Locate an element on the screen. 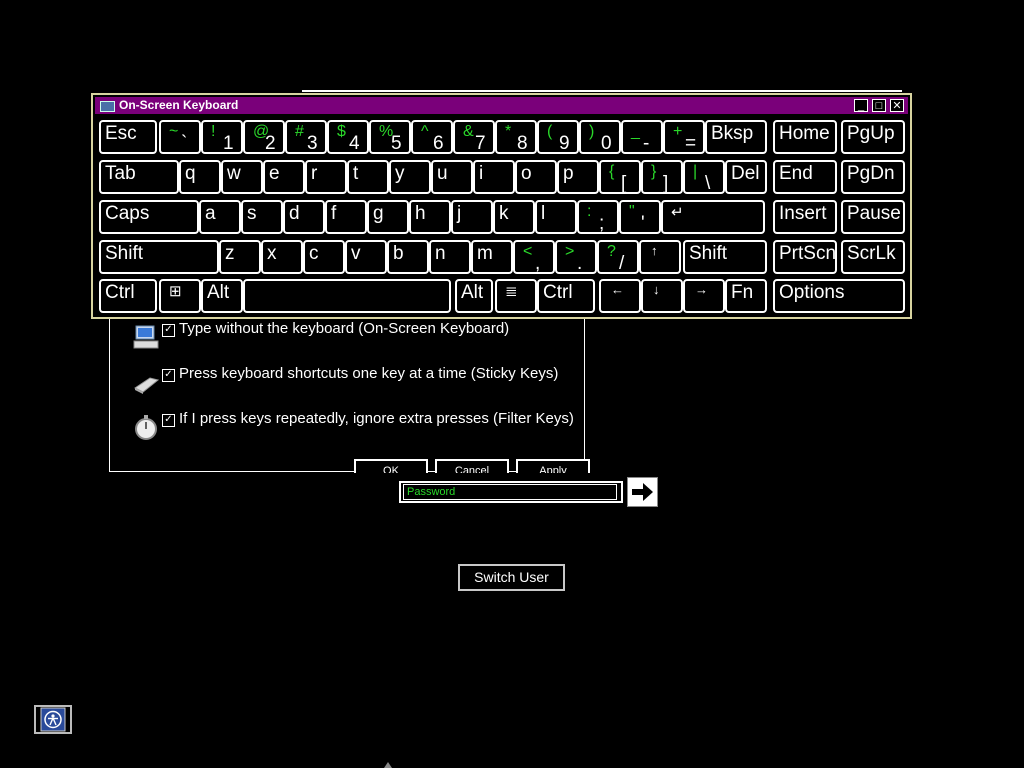  key-v: v is located at coordinates (366, 257).